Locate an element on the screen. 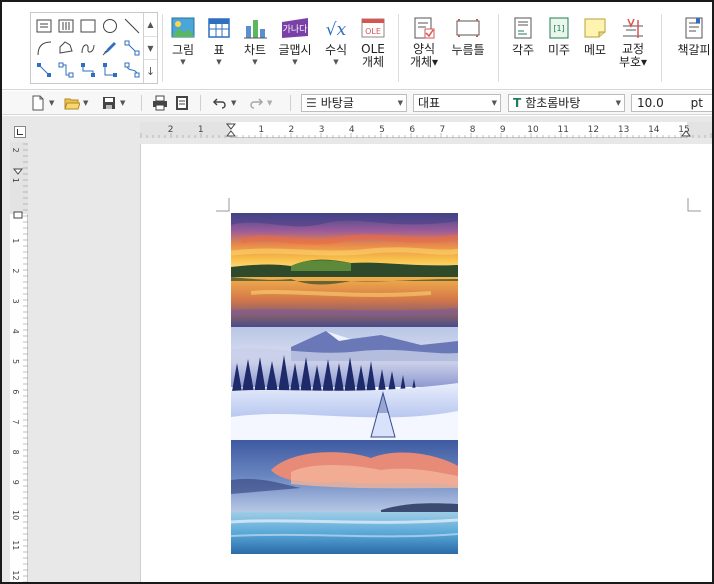 This screenshot has width=714, height=584. bookmark-button: 책갈피 is located at coordinates (692, 49).